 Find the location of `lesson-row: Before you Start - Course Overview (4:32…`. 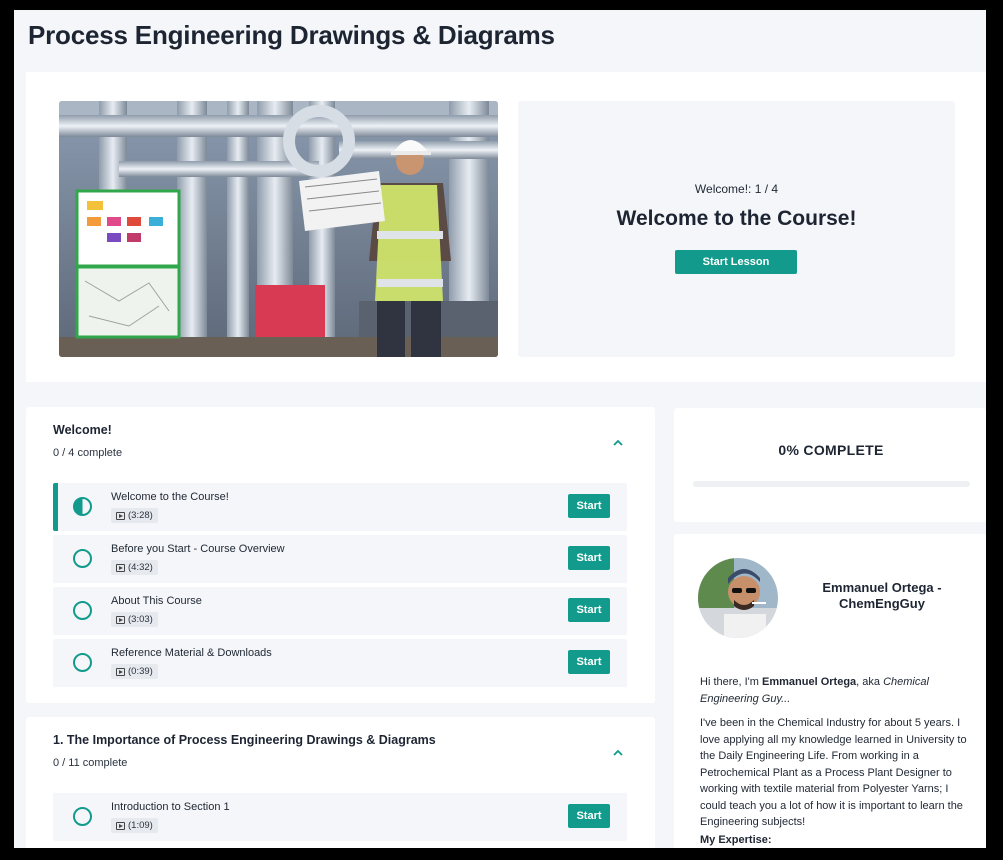

lesson-row: Before you Start - Course Overview (4:32… is located at coordinates (340, 559).